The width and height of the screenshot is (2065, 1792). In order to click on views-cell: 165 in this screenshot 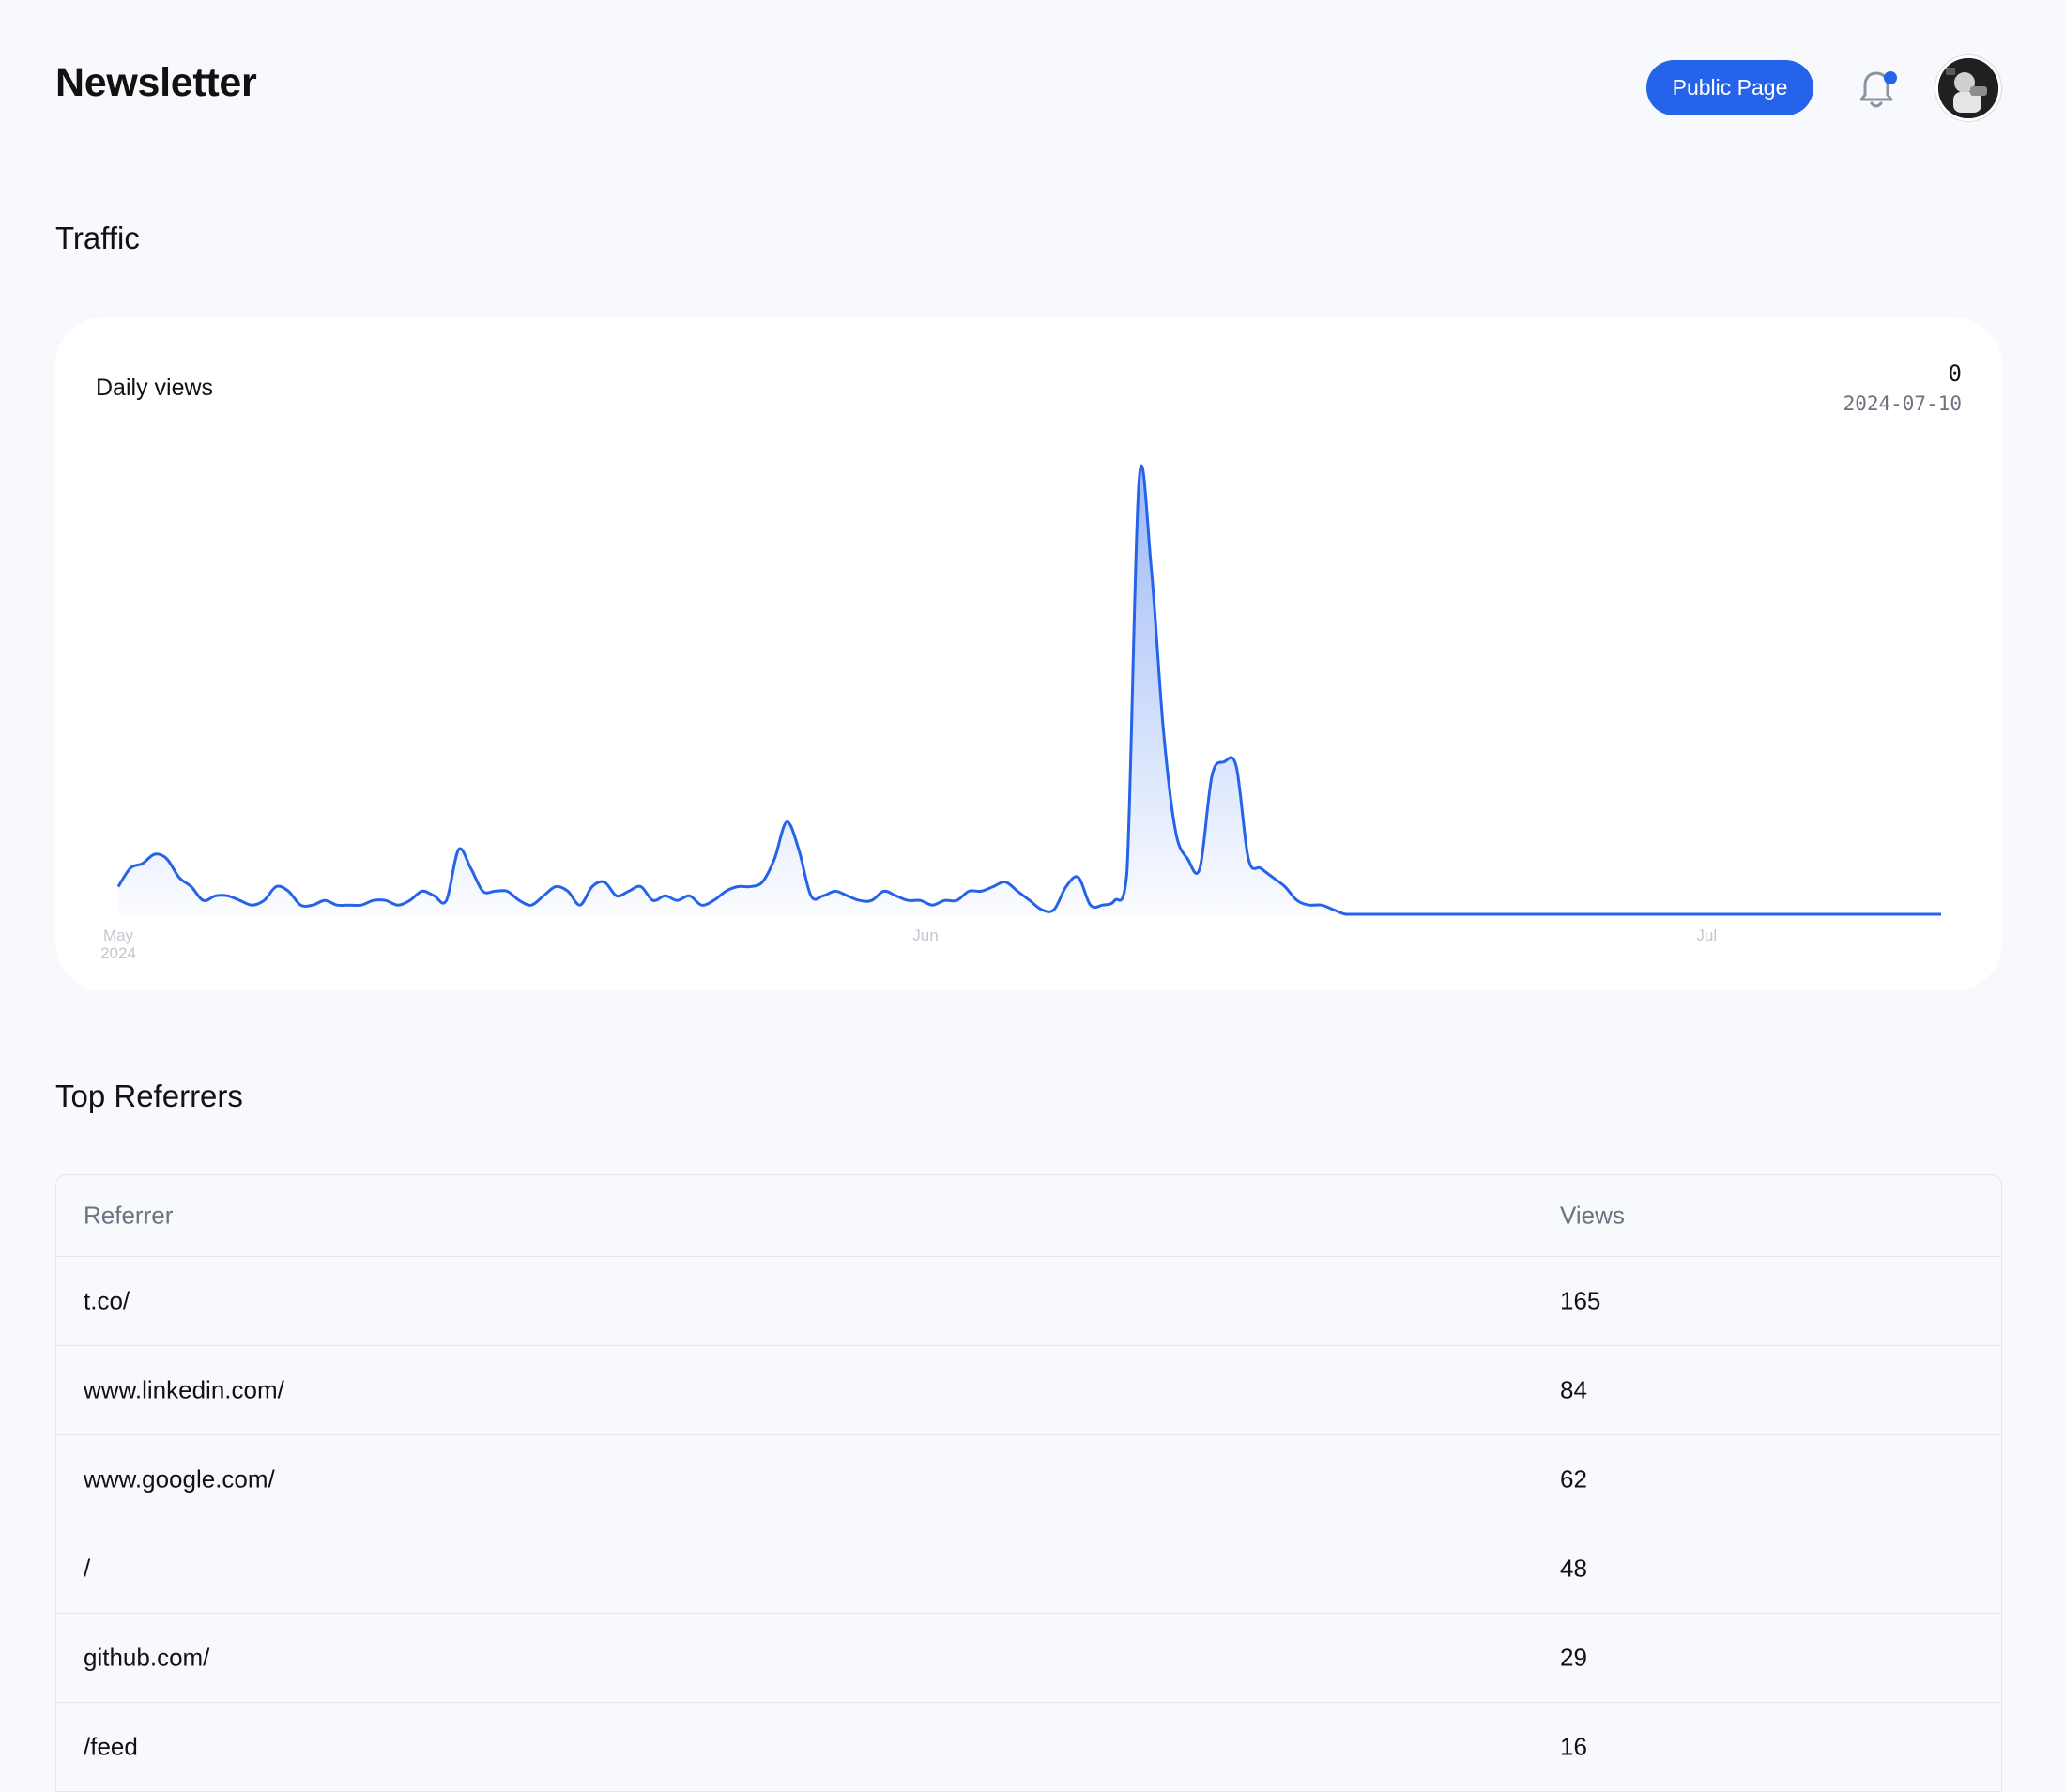, I will do `click(1580, 1300)`.